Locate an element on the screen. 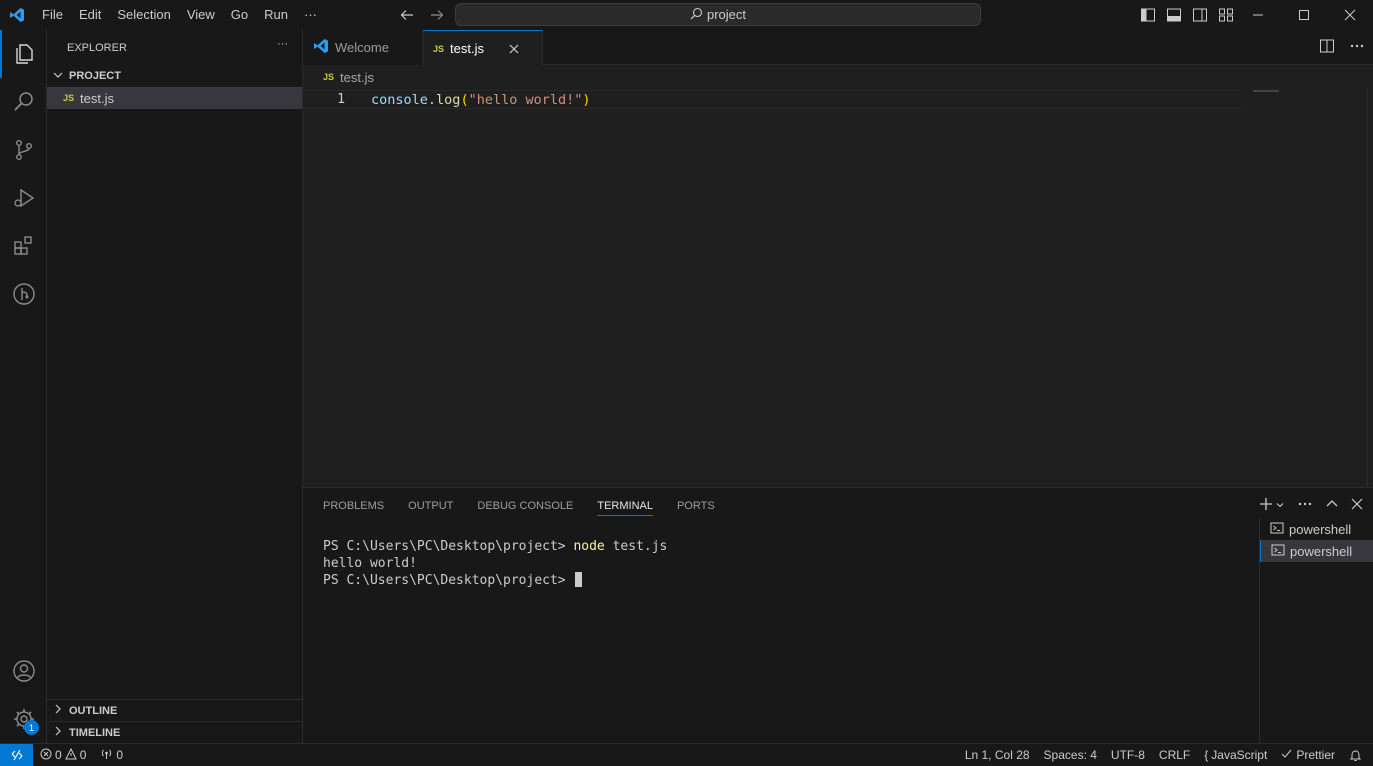  outline-section-header: OUTLINE is located at coordinates (174, 710).